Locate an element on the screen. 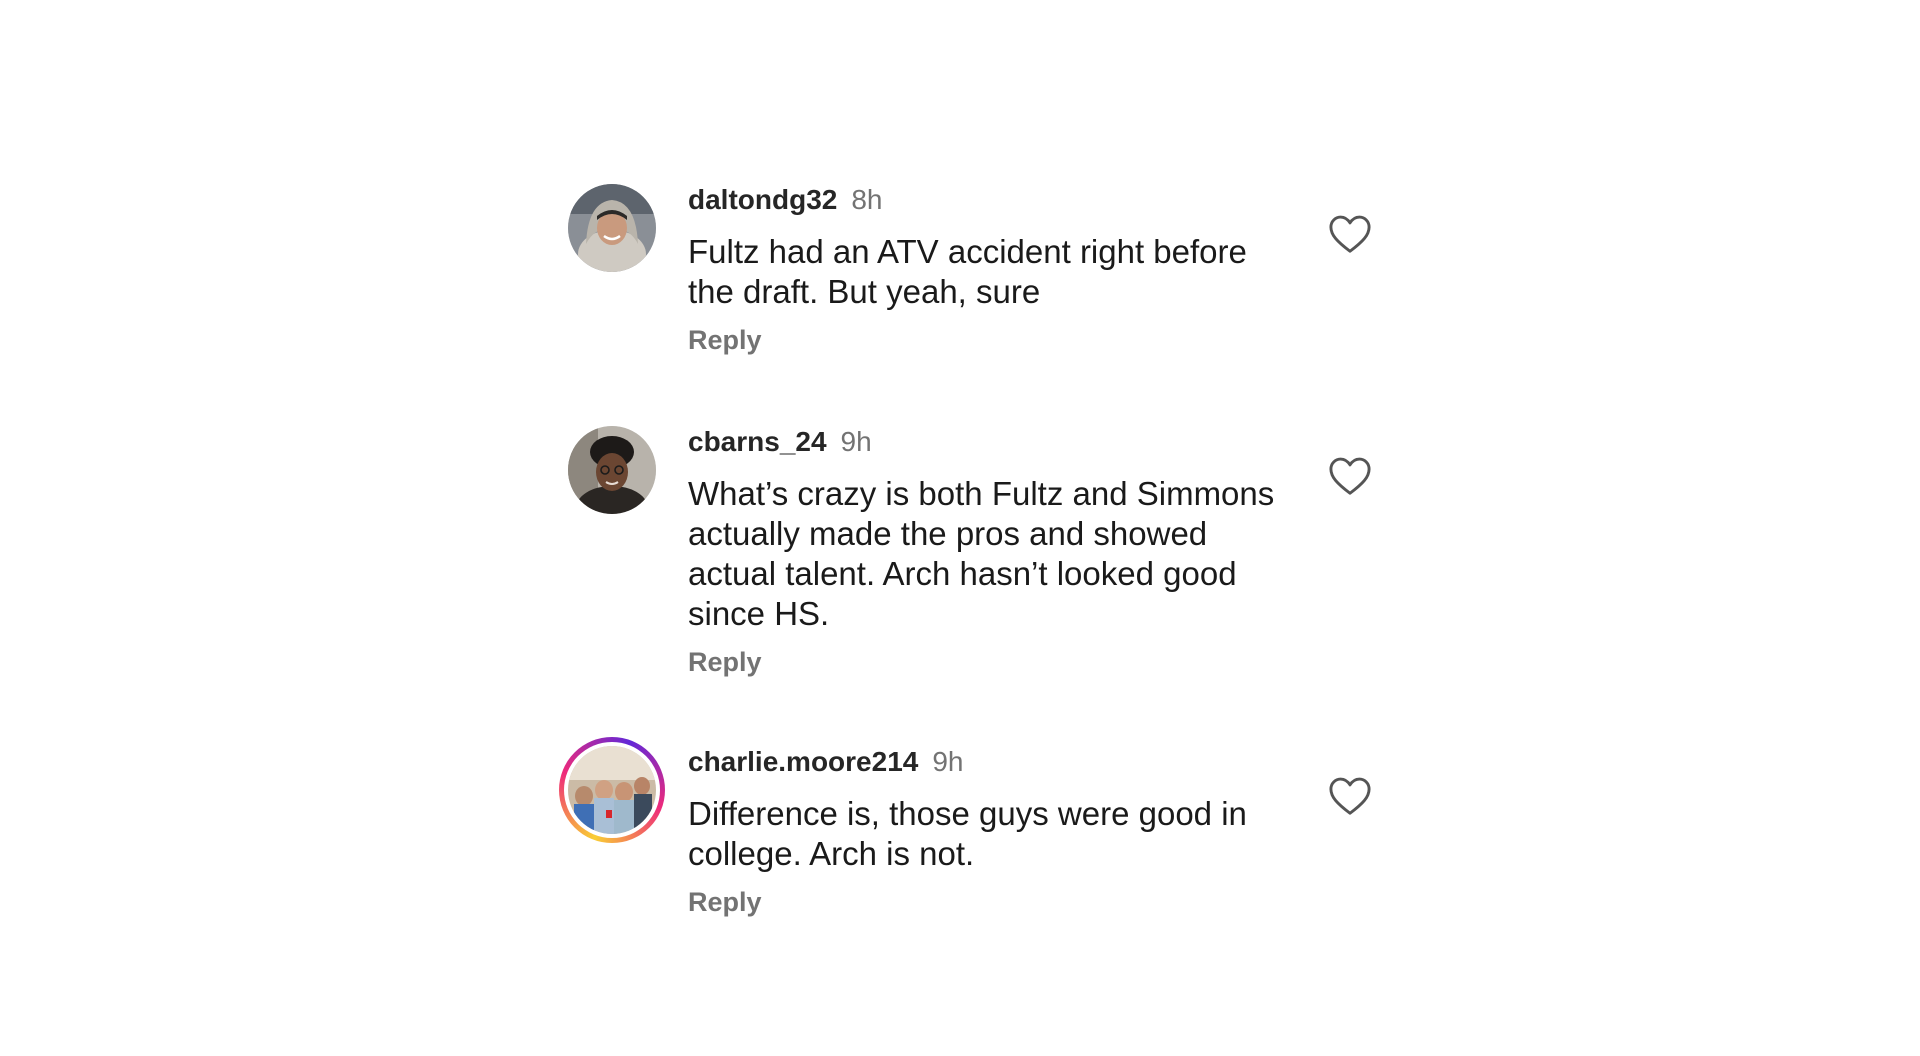 Image resolution: width=1920 pixels, height=1056 pixels. comment-meta: daltondg32 8h is located at coordinates (785, 200).